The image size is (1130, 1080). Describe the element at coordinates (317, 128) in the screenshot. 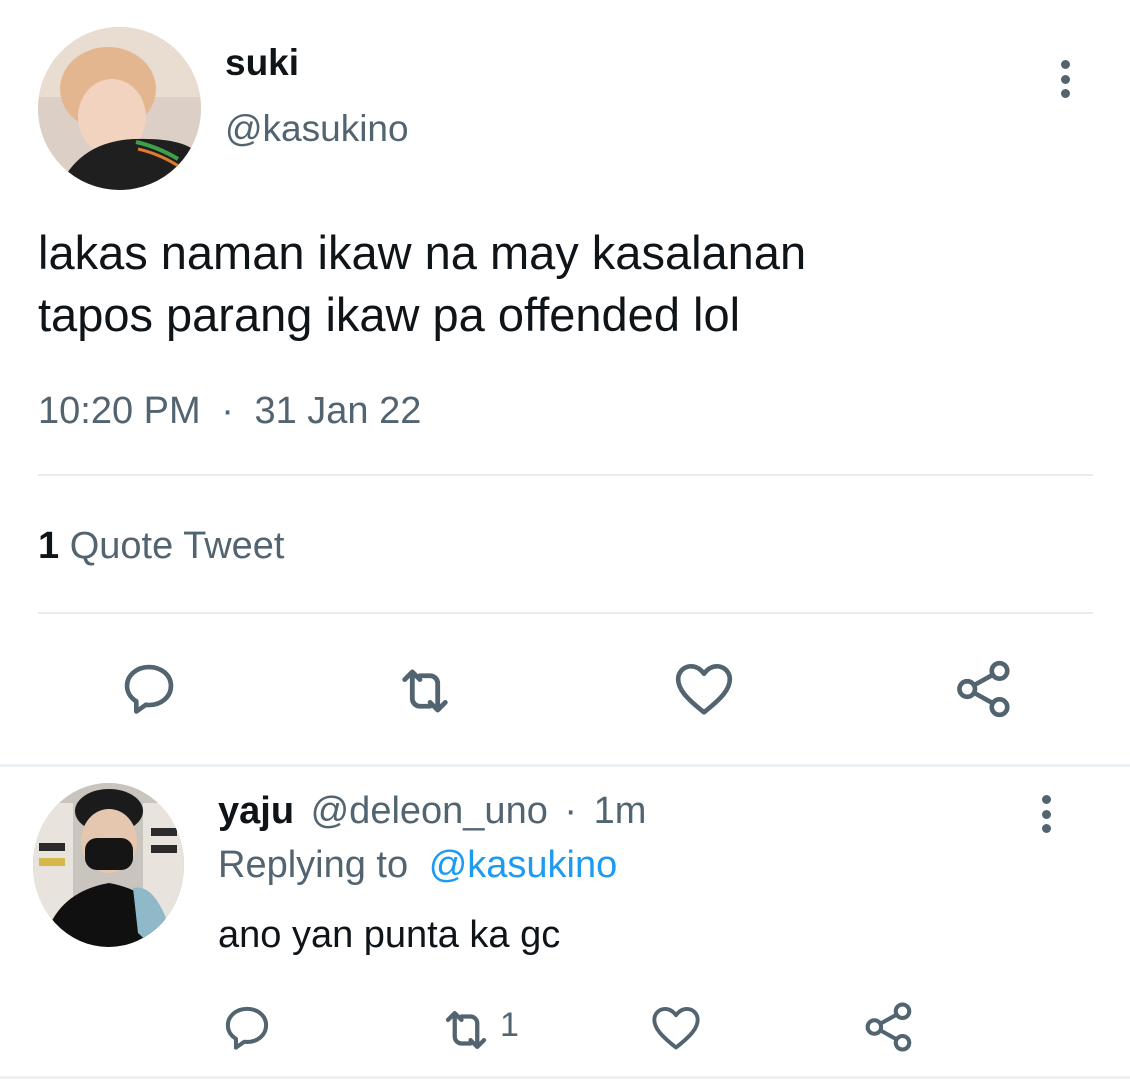

I see `author-handle: @kasukino` at that location.